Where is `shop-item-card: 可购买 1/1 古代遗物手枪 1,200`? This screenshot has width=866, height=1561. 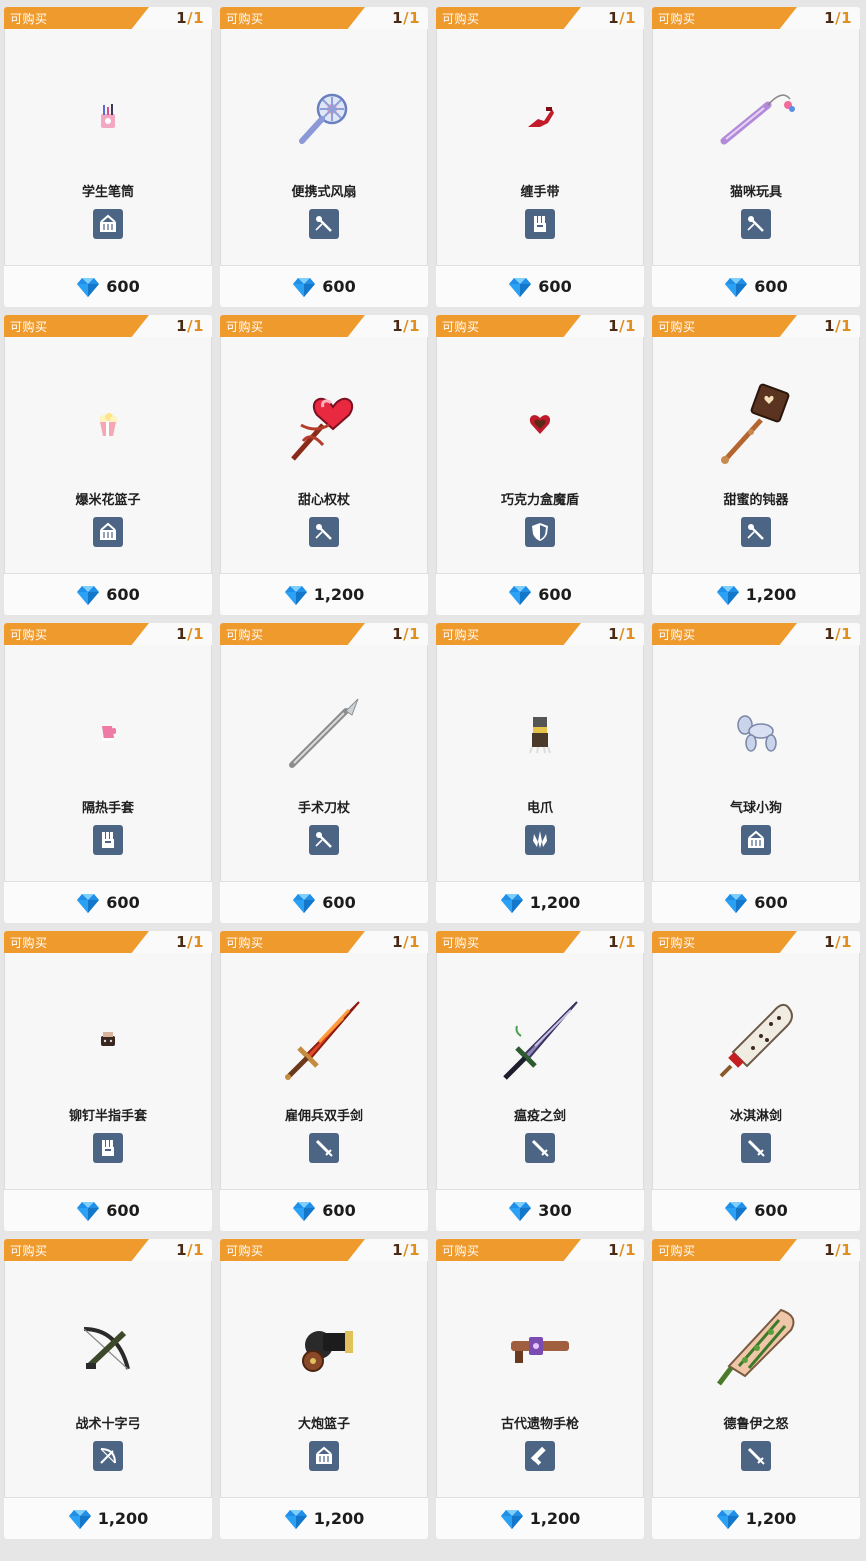 shop-item-card: 可购买 1/1 古代遗物手枪 1,200 is located at coordinates (540, 1389).